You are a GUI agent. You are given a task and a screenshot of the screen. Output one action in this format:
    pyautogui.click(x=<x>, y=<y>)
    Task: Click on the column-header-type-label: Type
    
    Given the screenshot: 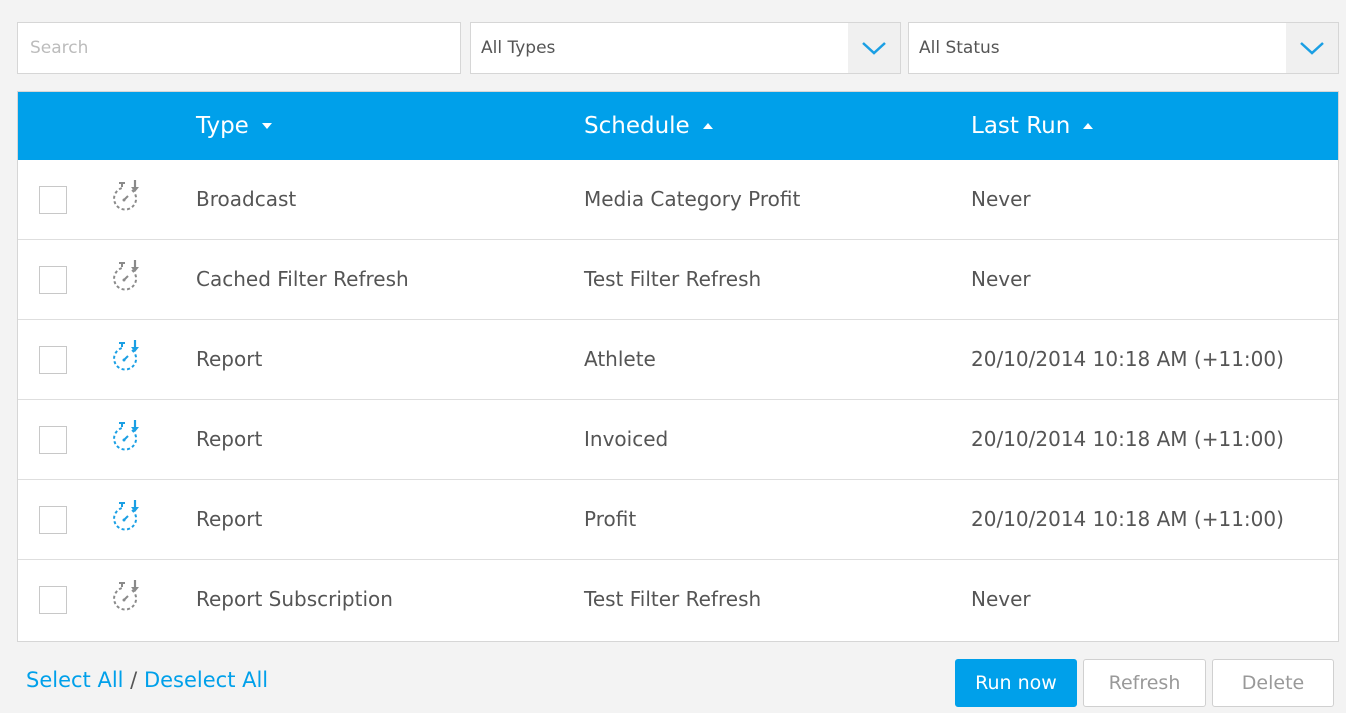 What is the action you would take?
    pyautogui.click(x=222, y=126)
    